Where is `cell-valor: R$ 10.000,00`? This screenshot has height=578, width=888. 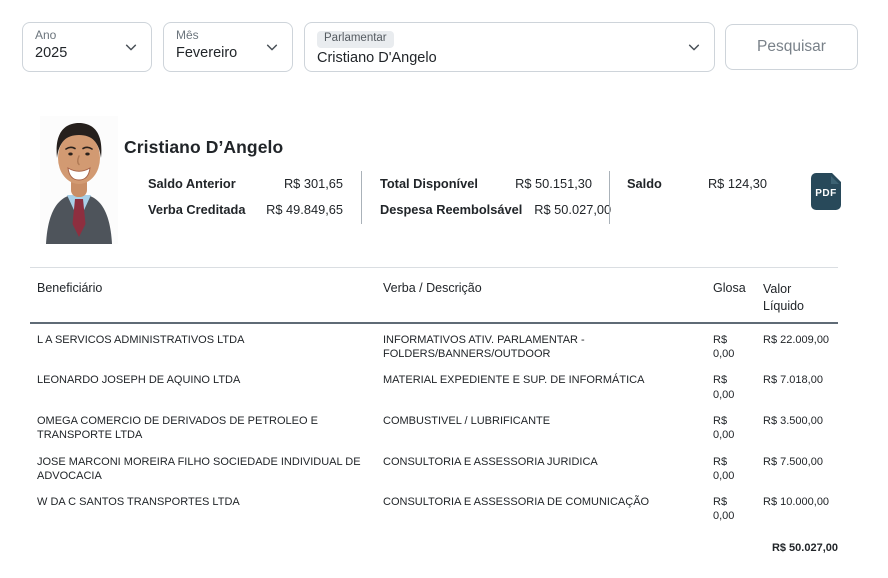 cell-valor: R$ 10.000,00 is located at coordinates (796, 502).